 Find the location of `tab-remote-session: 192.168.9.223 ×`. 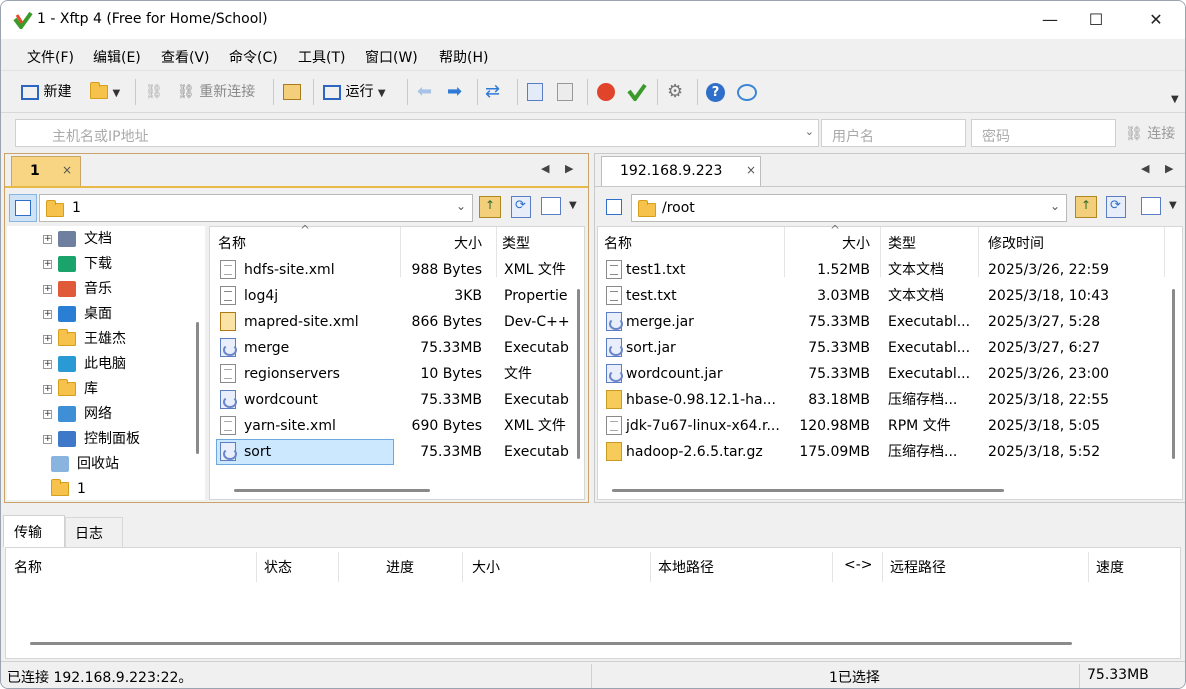

tab-remote-session: 192.168.9.223 × is located at coordinates (681, 171).